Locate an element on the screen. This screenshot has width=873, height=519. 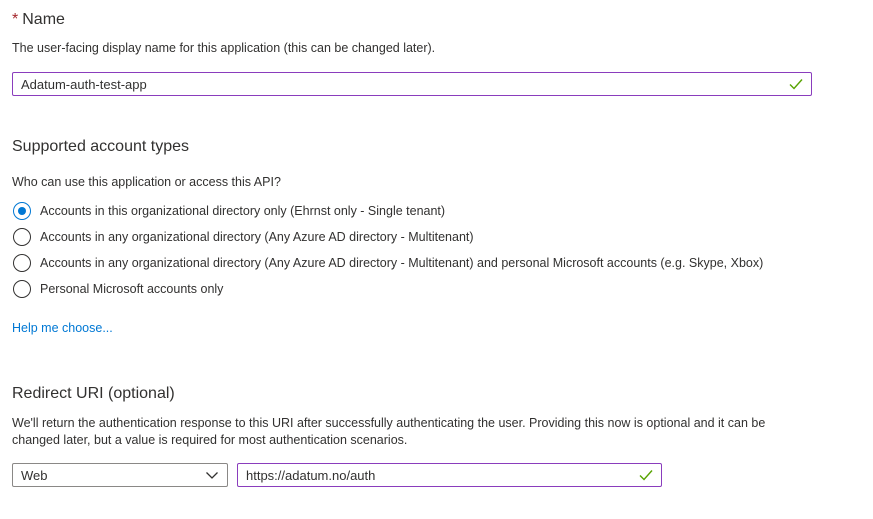
name-section-title: * Name is located at coordinates (38, 20).